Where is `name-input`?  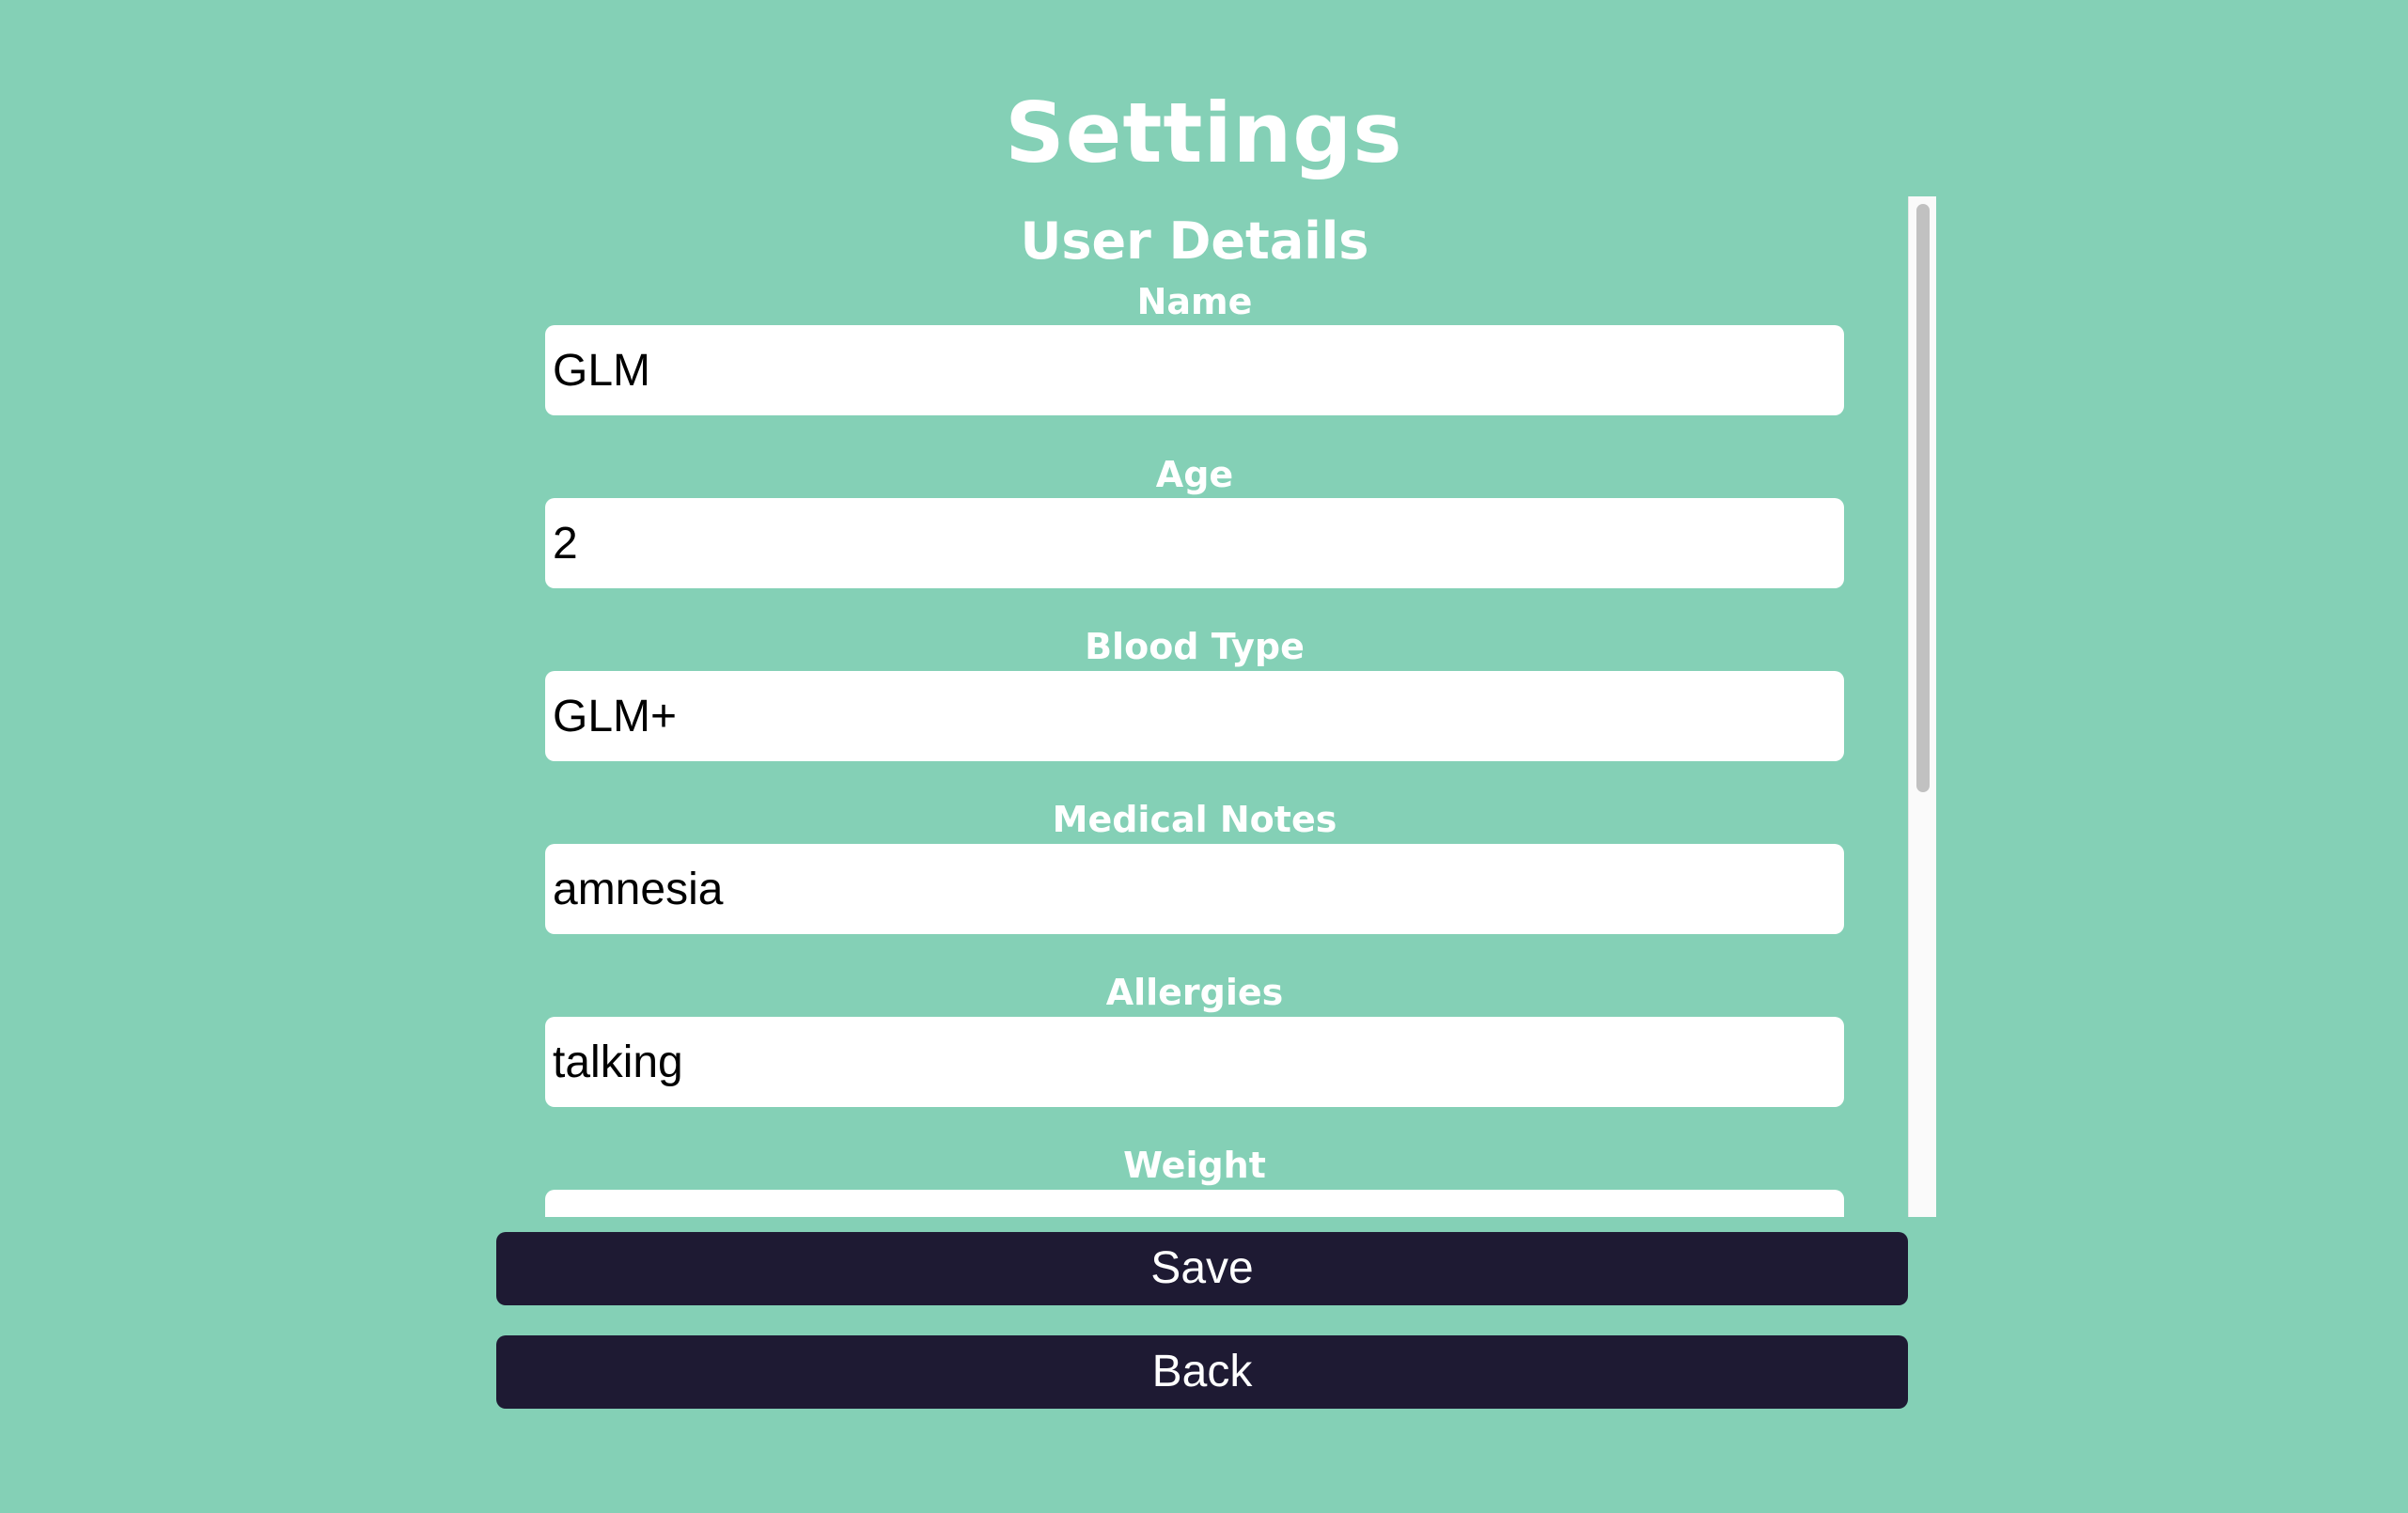 name-input is located at coordinates (1194, 370).